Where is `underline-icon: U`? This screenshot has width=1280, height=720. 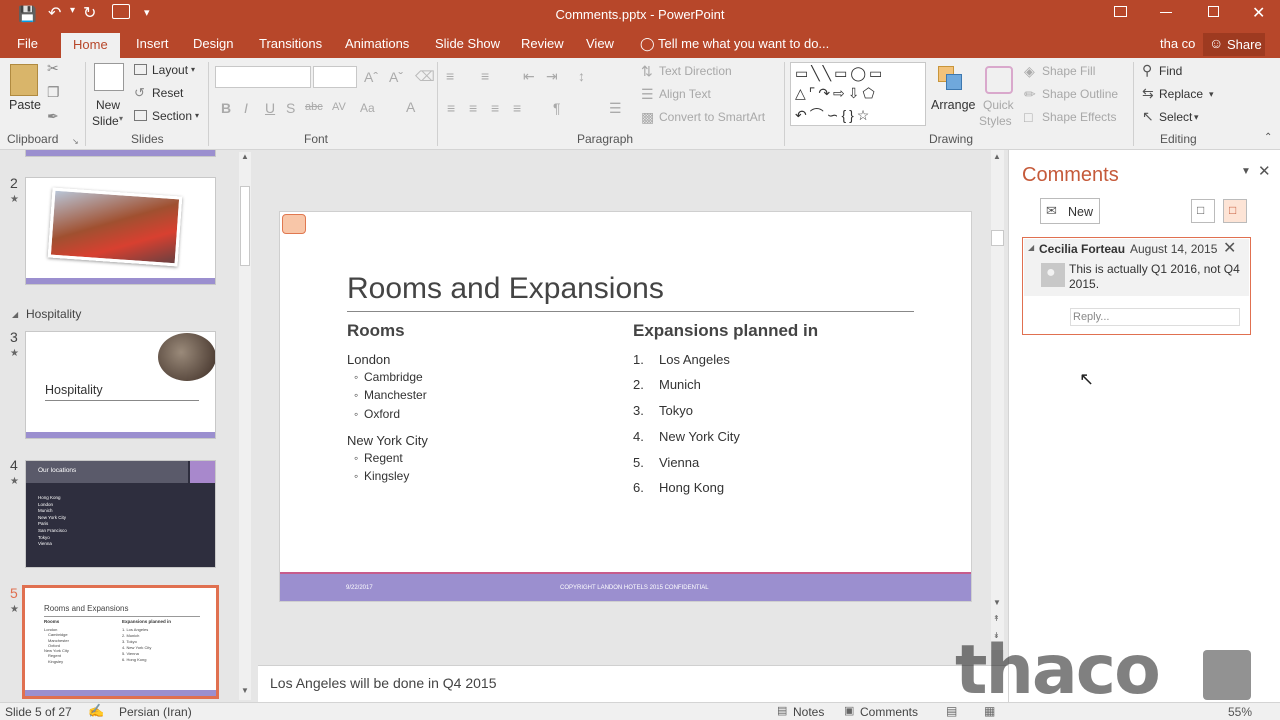
underline-icon: U is located at coordinates (270, 108).